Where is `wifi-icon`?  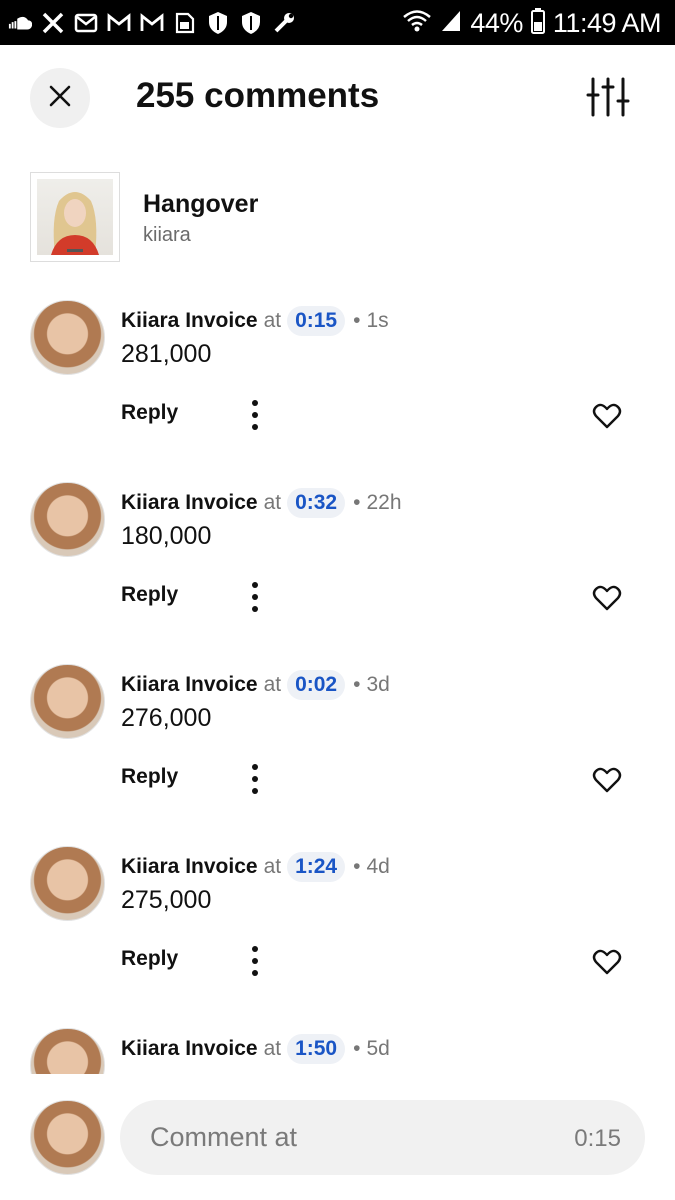
wifi-icon is located at coordinates (417, 23).